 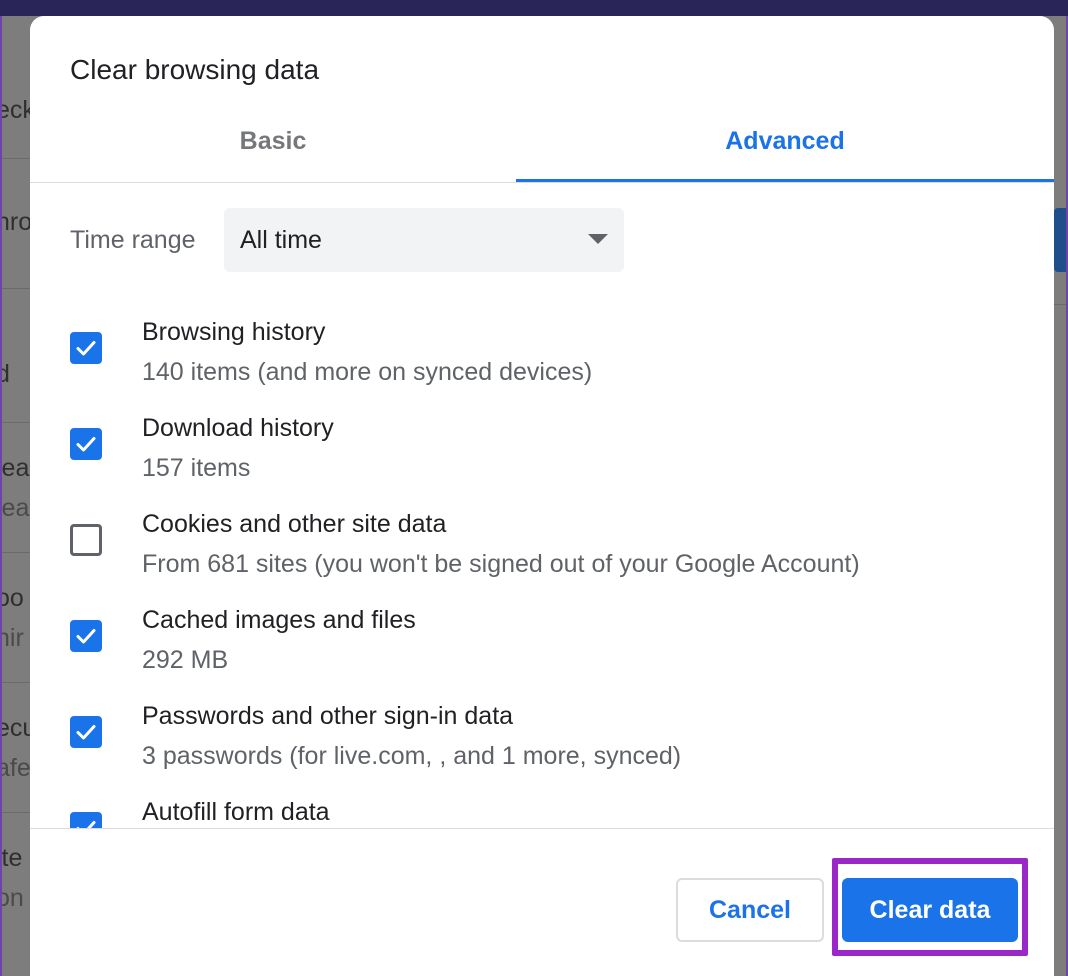 I want to click on dropdown-arrow-icon, so click(x=598, y=239).